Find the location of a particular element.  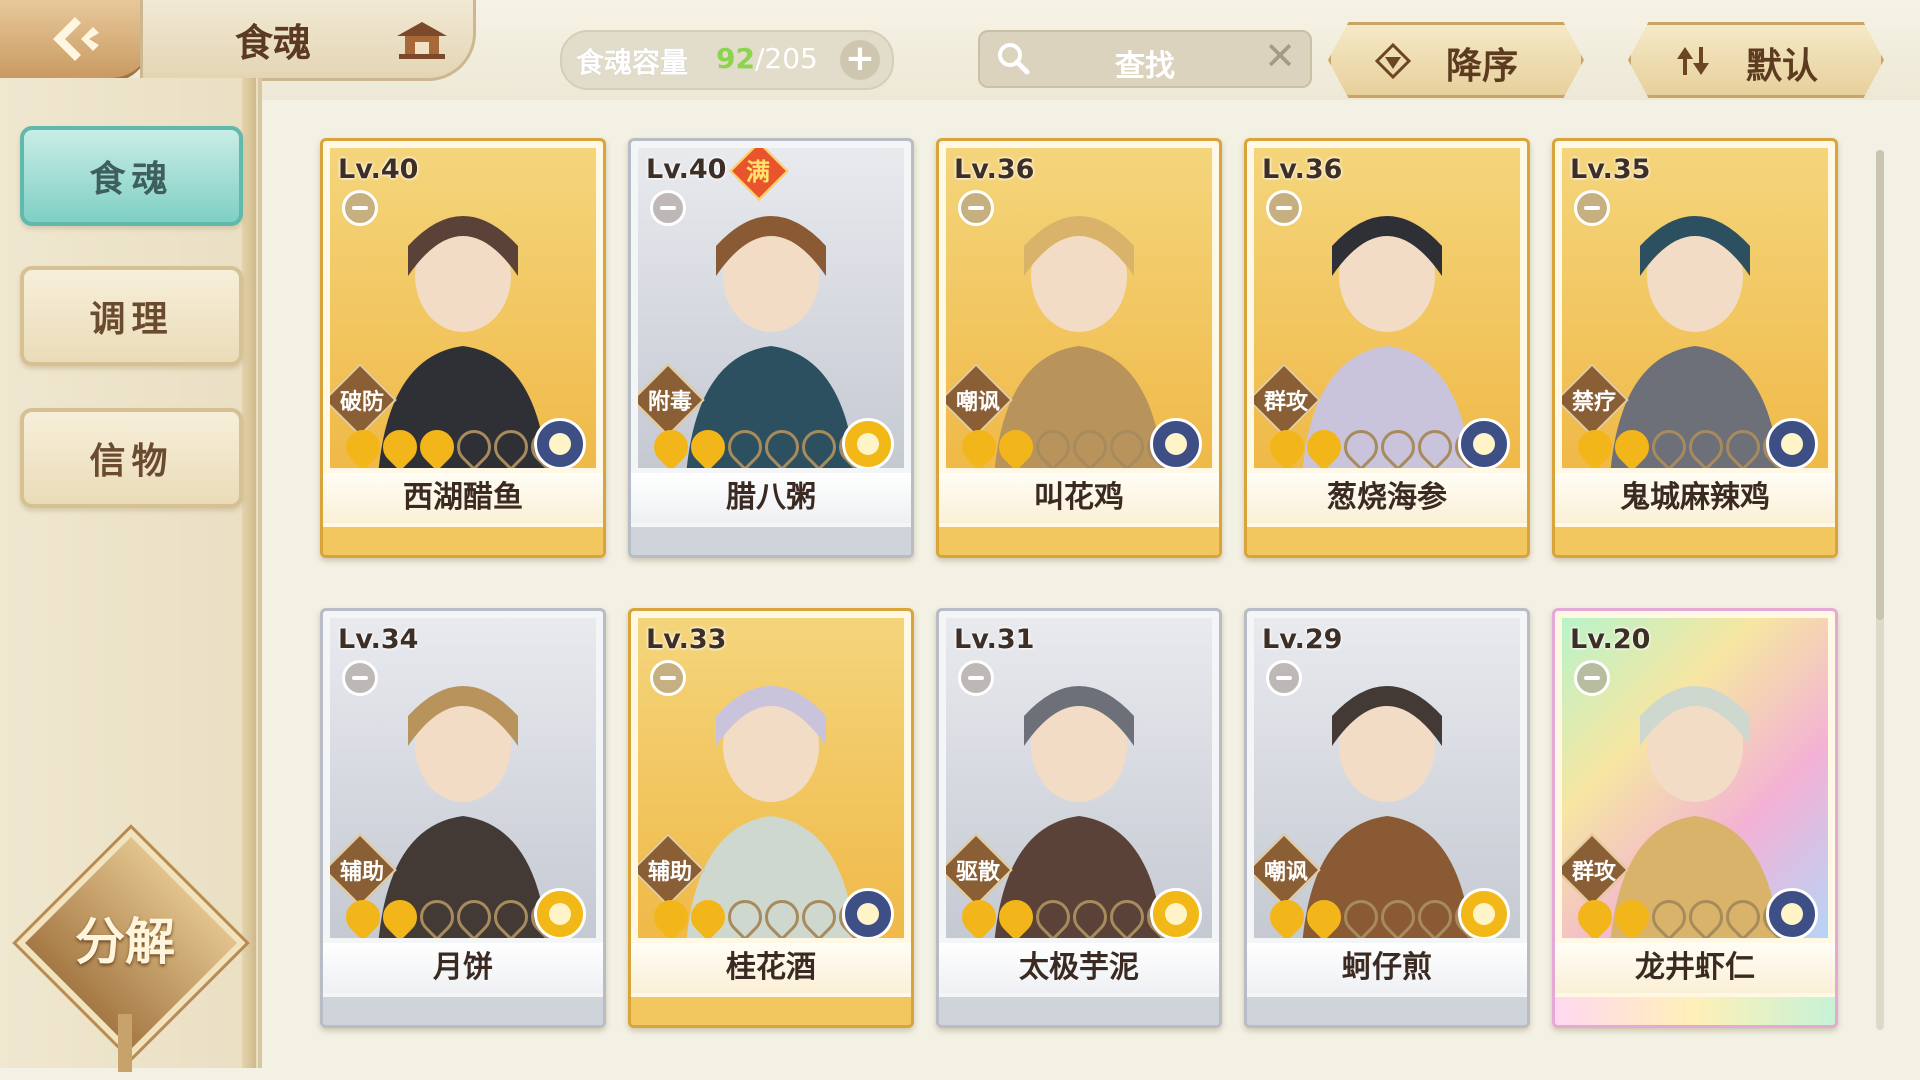

sort-mode-button: 默认 is located at coordinates (1756, 60).